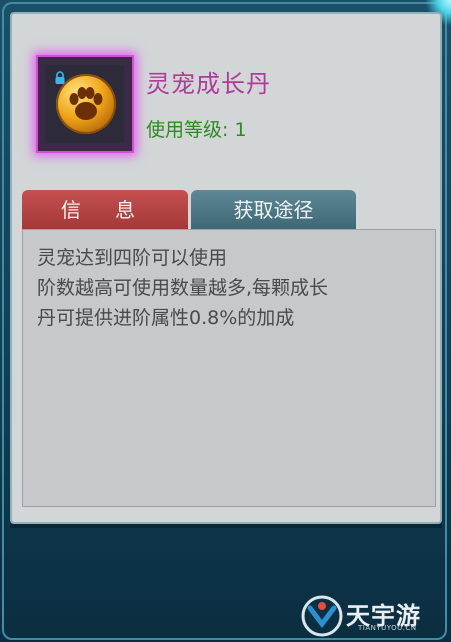 This screenshot has height=642, width=451. What do you see at coordinates (322, 616) in the screenshot?
I see `watermark-logo-icon` at bounding box center [322, 616].